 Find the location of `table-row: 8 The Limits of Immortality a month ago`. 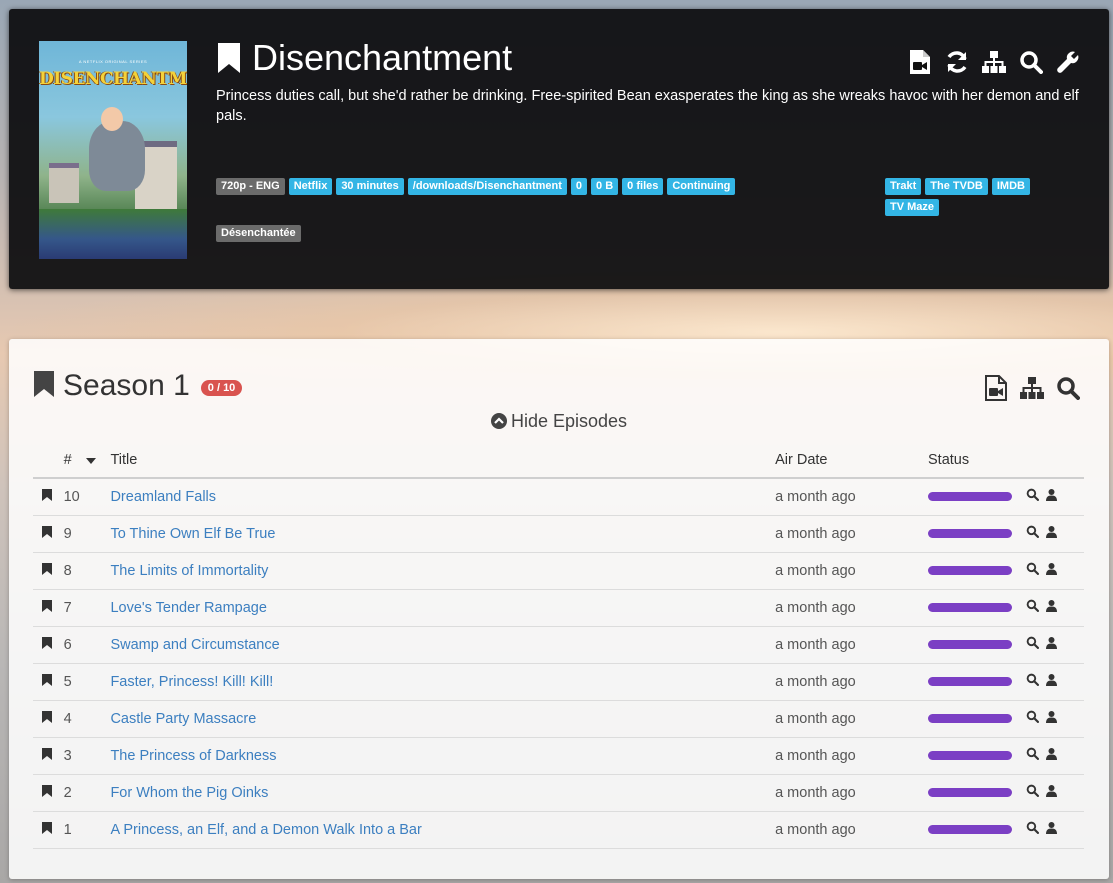

table-row: 8 The Limits of Immortality a month ago is located at coordinates (558, 571).